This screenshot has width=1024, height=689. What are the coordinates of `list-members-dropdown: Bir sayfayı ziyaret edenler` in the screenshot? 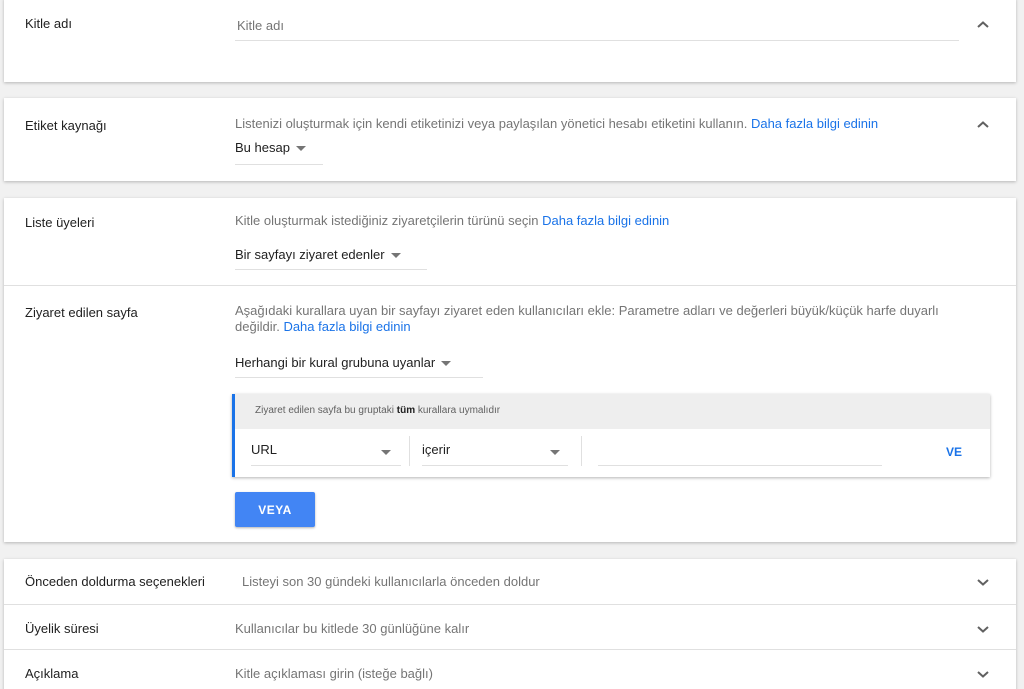 It's located at (318, 254).